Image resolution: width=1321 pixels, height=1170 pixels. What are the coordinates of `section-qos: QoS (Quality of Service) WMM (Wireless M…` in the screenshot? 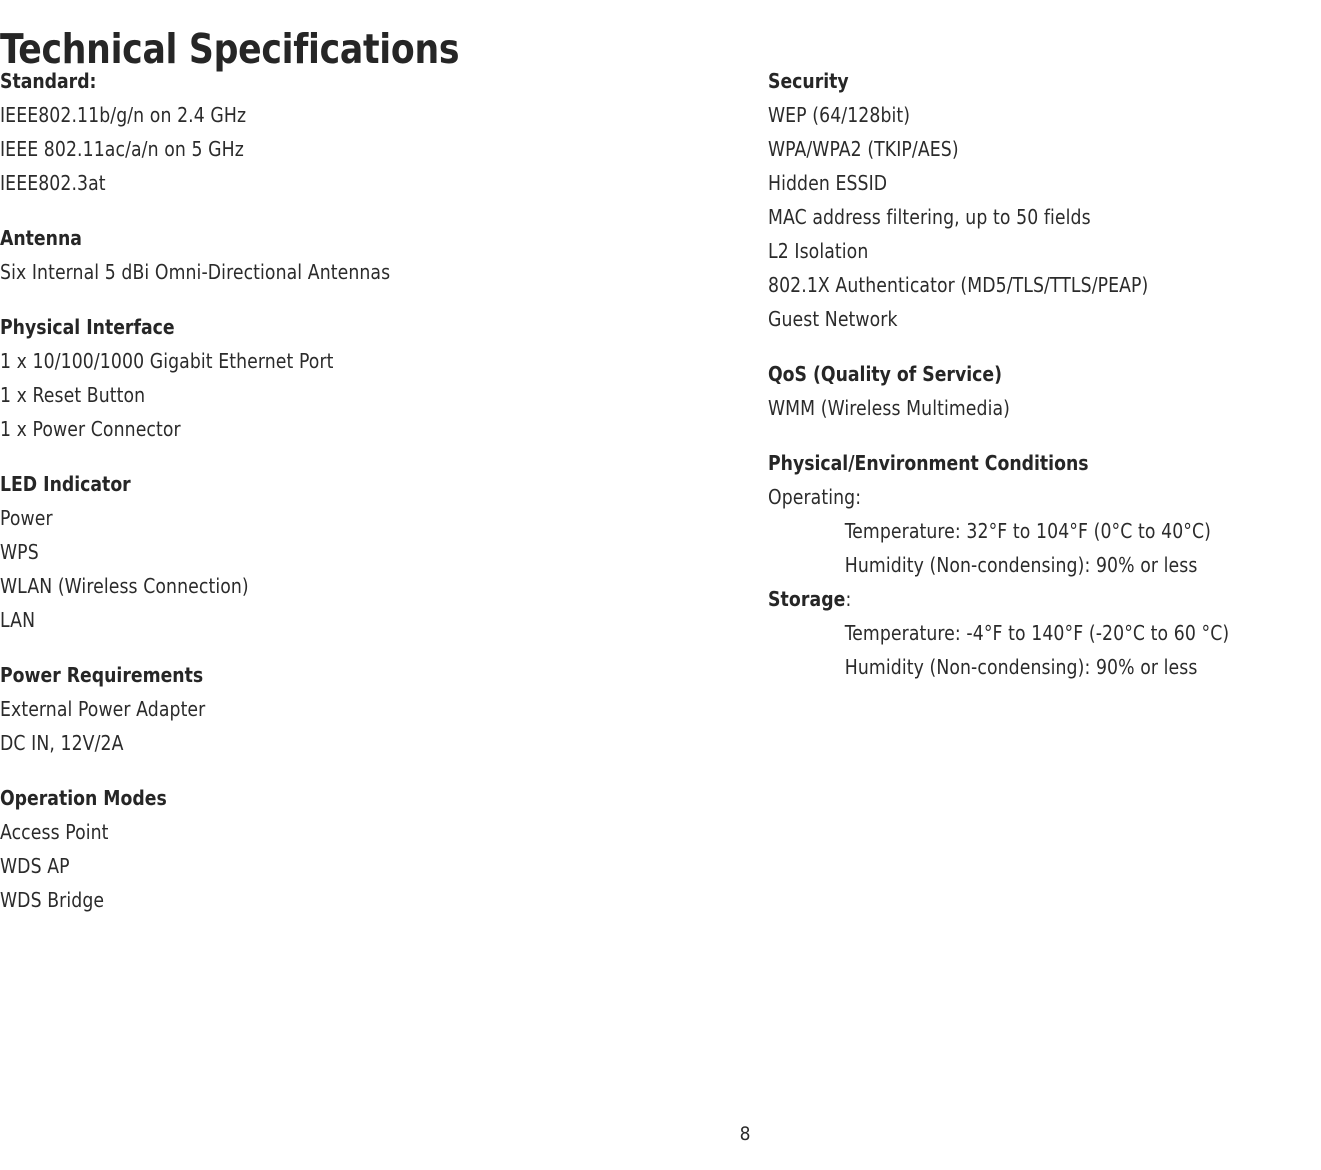 It's located at (1044, 391).